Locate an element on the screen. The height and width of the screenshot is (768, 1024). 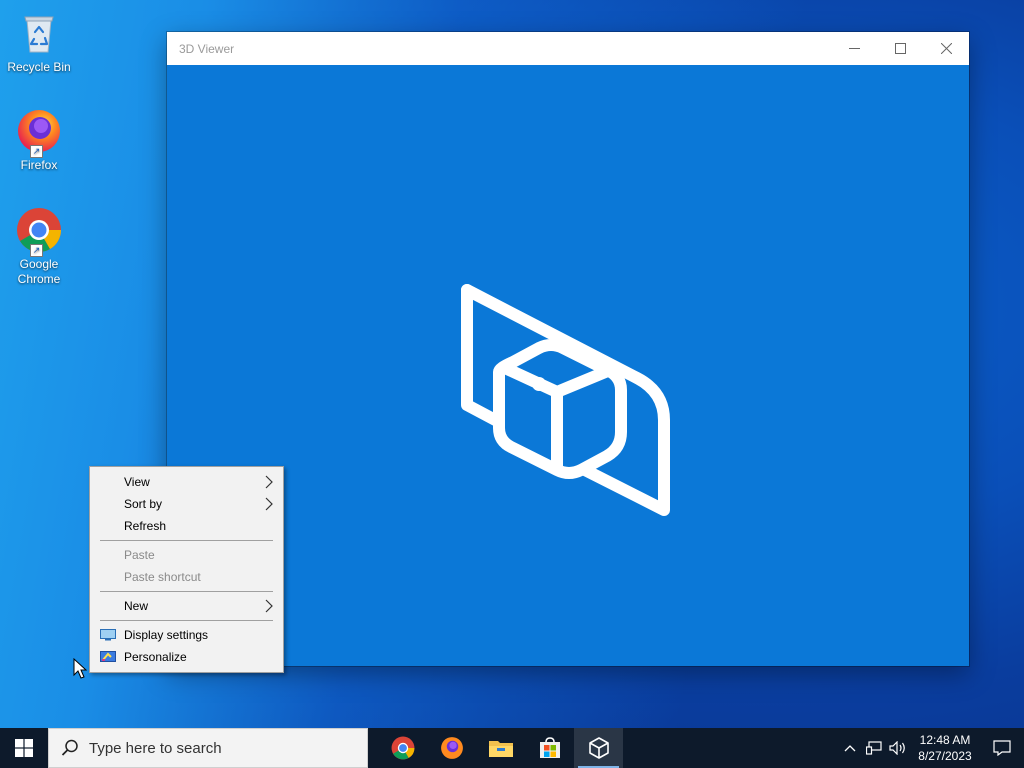
network-icon is located at coordinates (874, 748).